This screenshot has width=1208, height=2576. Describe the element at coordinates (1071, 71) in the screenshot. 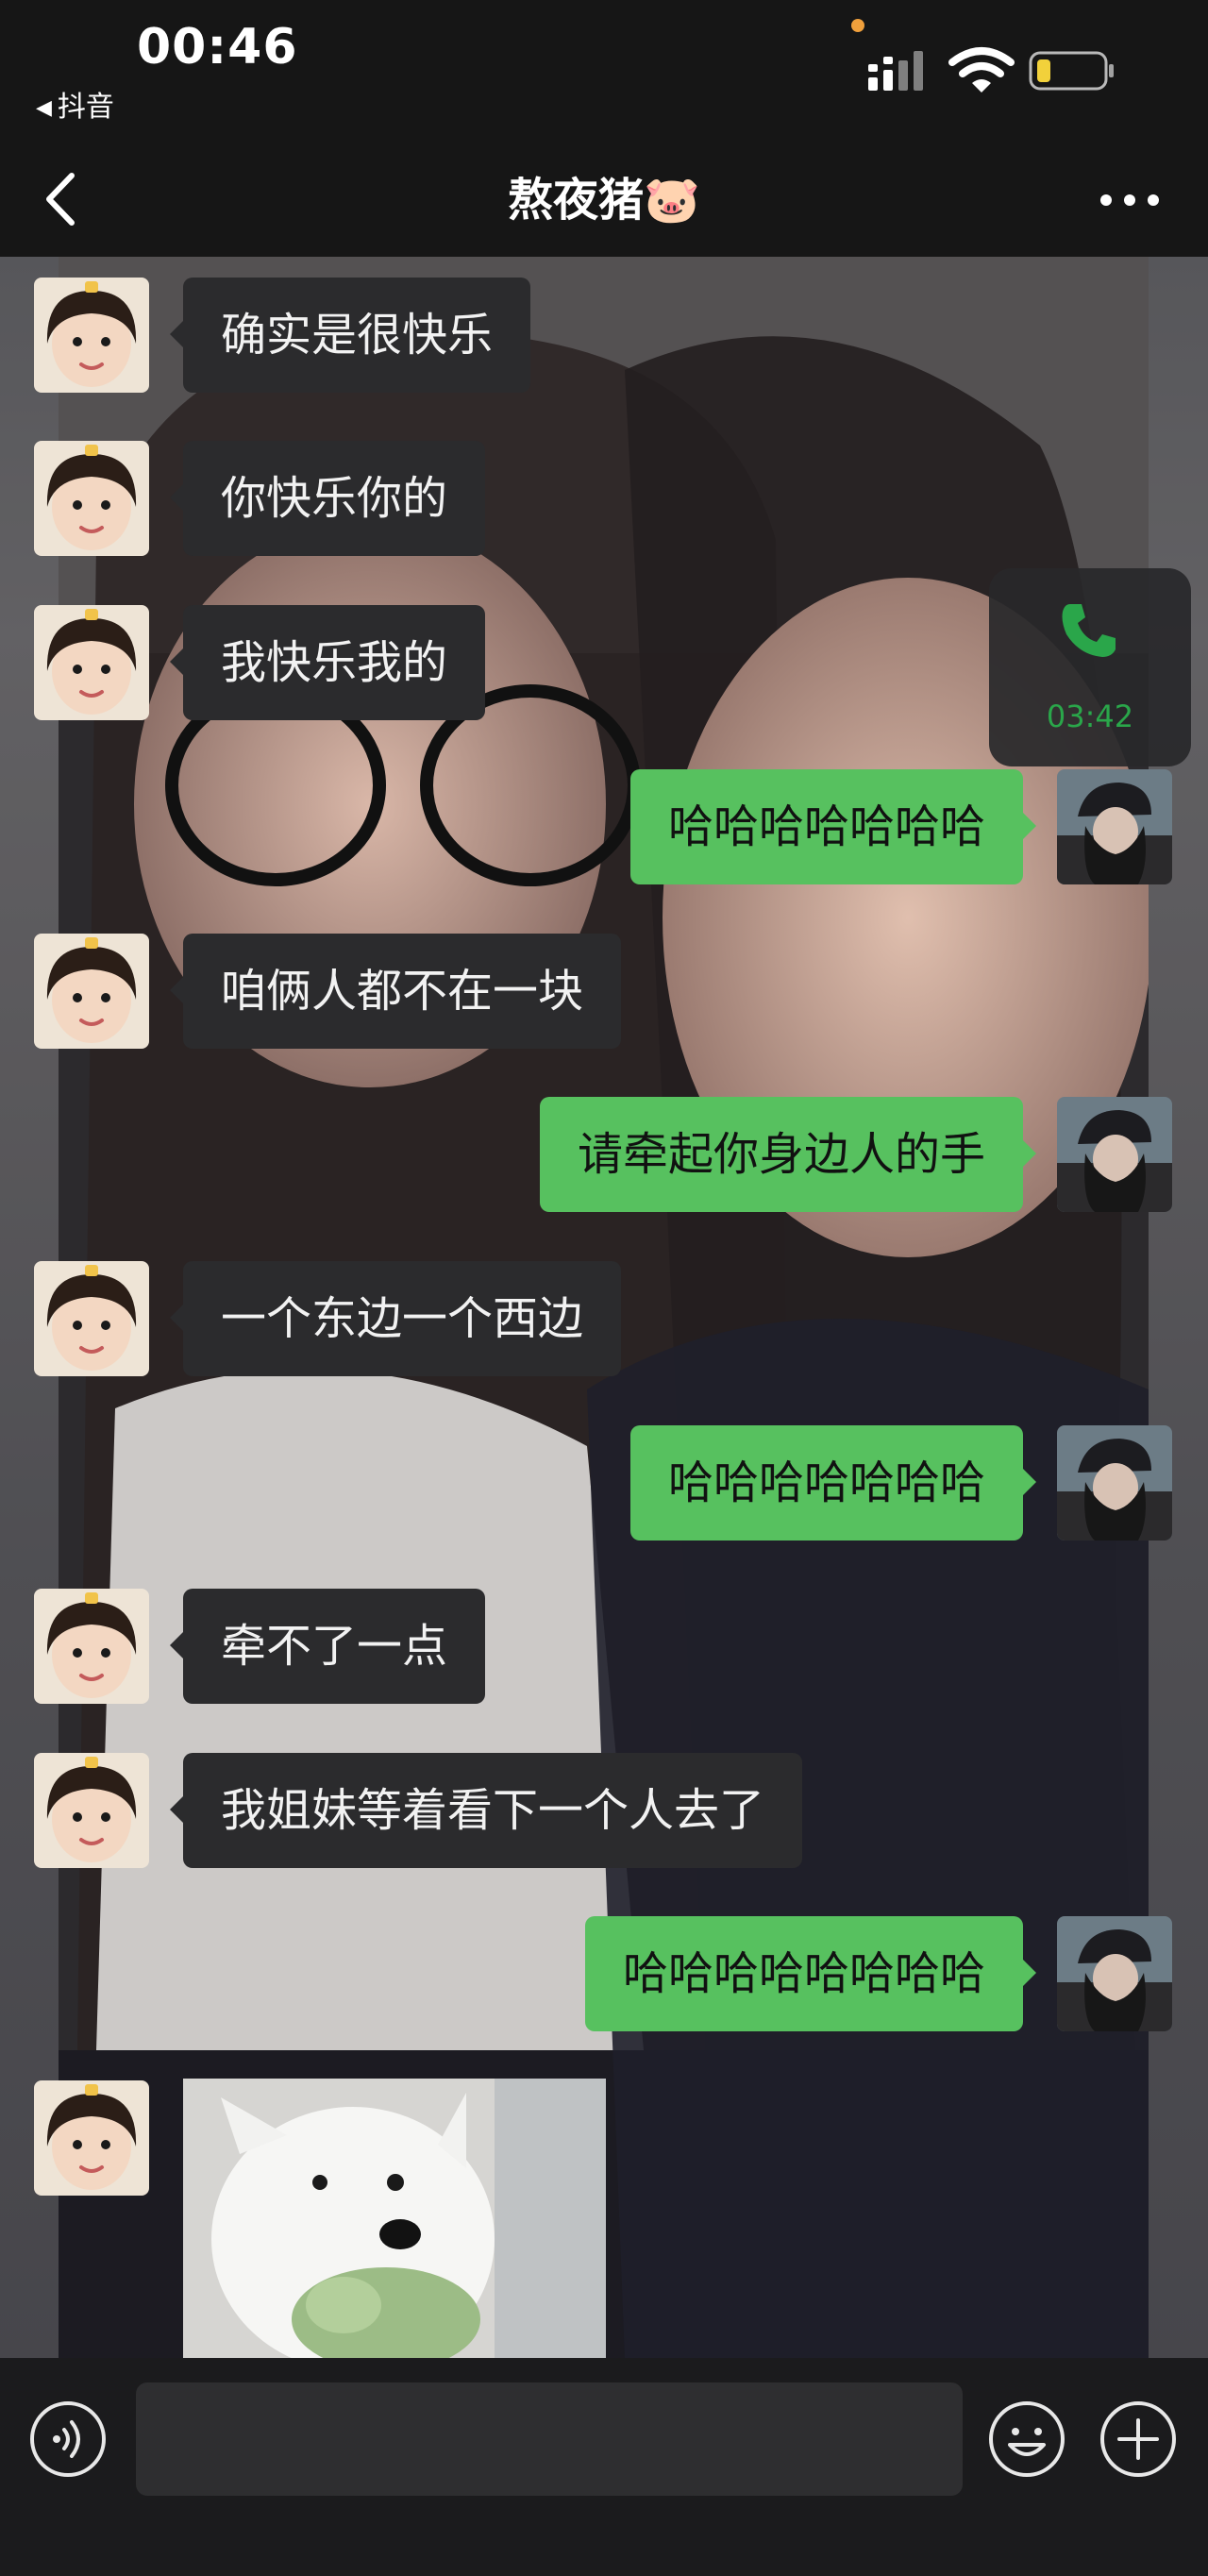

I see `battery-icon` at that location.